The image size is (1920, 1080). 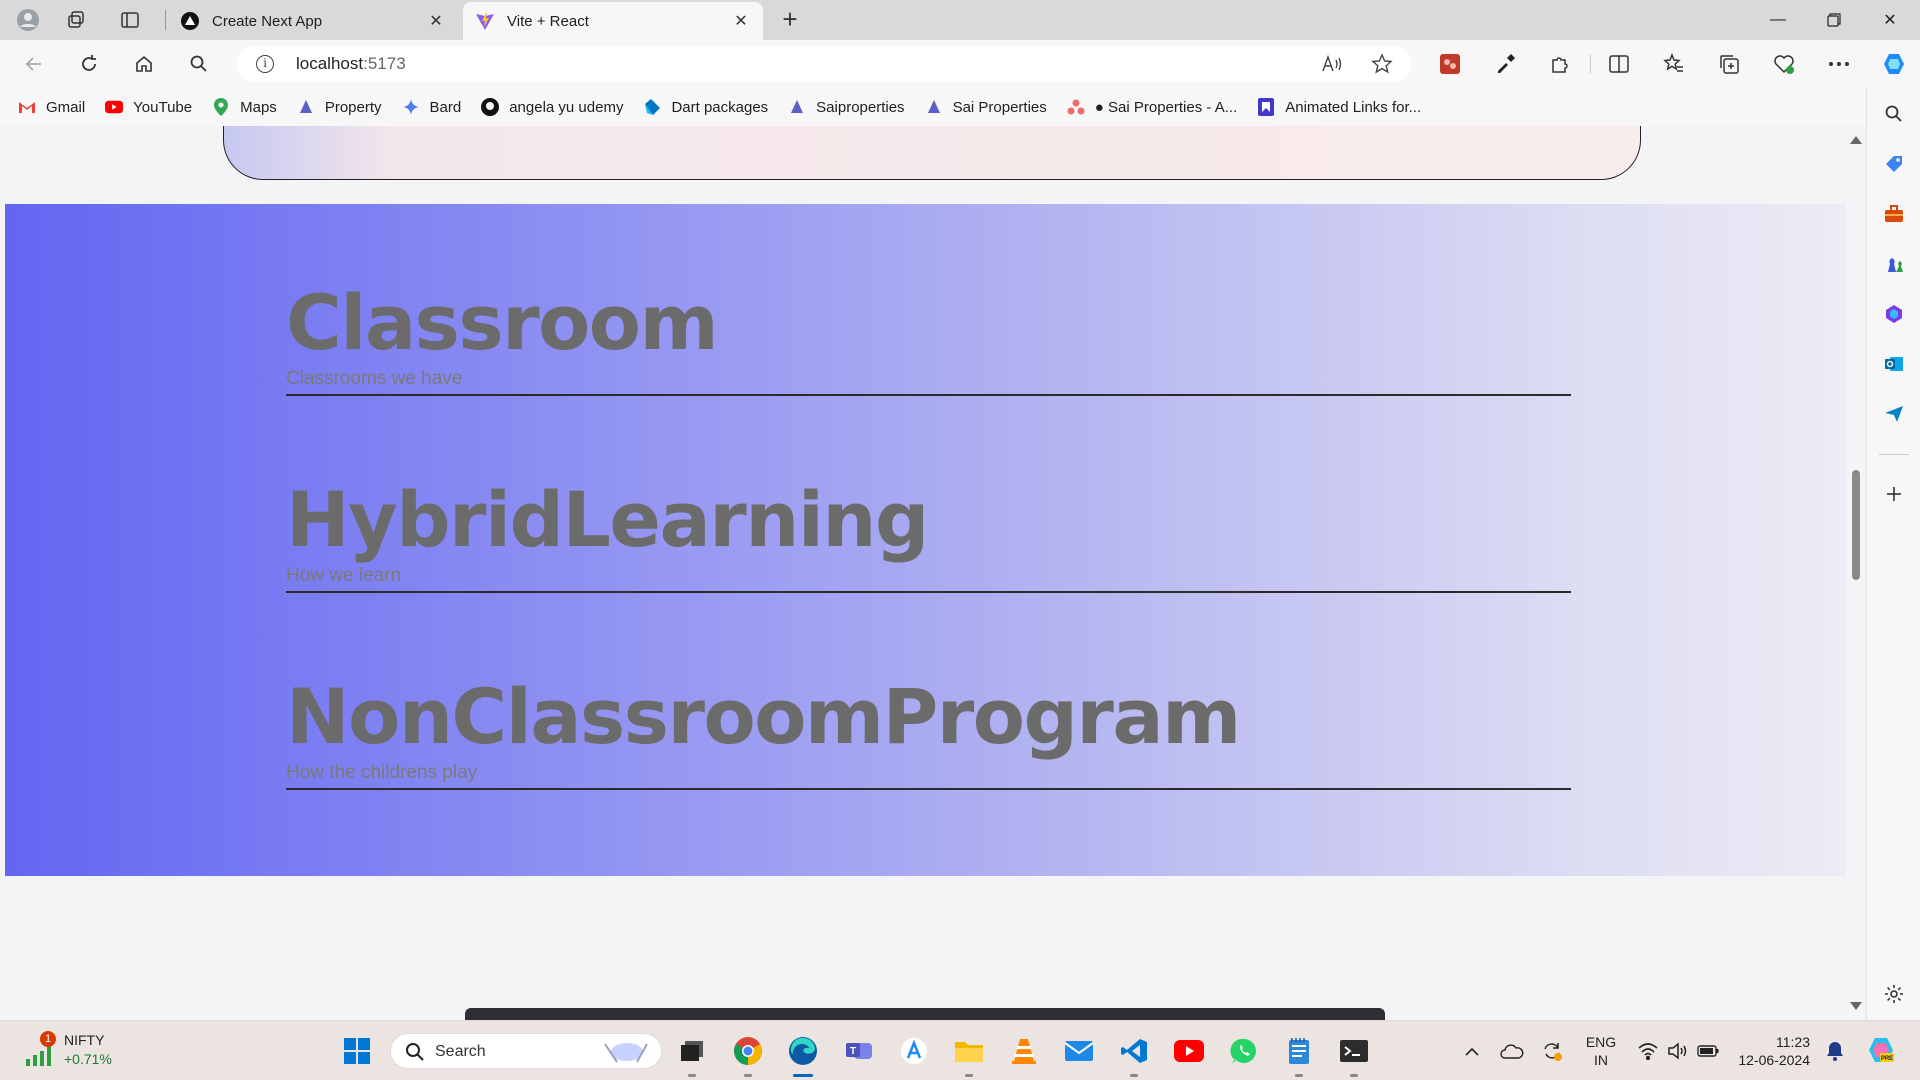 What do you see at coordinates (1784, 64) in the screenshot?
I see `browser-essentials-icon` at bounding box center [1784, 64].